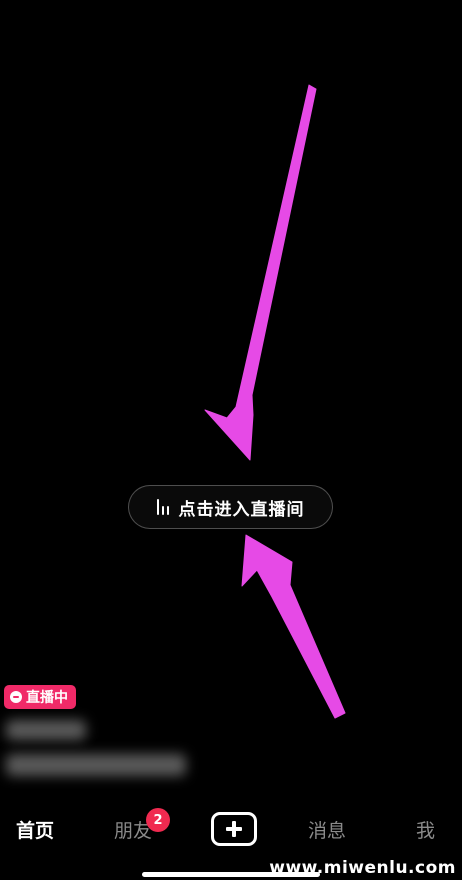 Image resolution: width=462 pixels, height=880 pixels. I want to click on bottom-tab-bar: 首页 朋友 2 消息 我, so click(231, 829).